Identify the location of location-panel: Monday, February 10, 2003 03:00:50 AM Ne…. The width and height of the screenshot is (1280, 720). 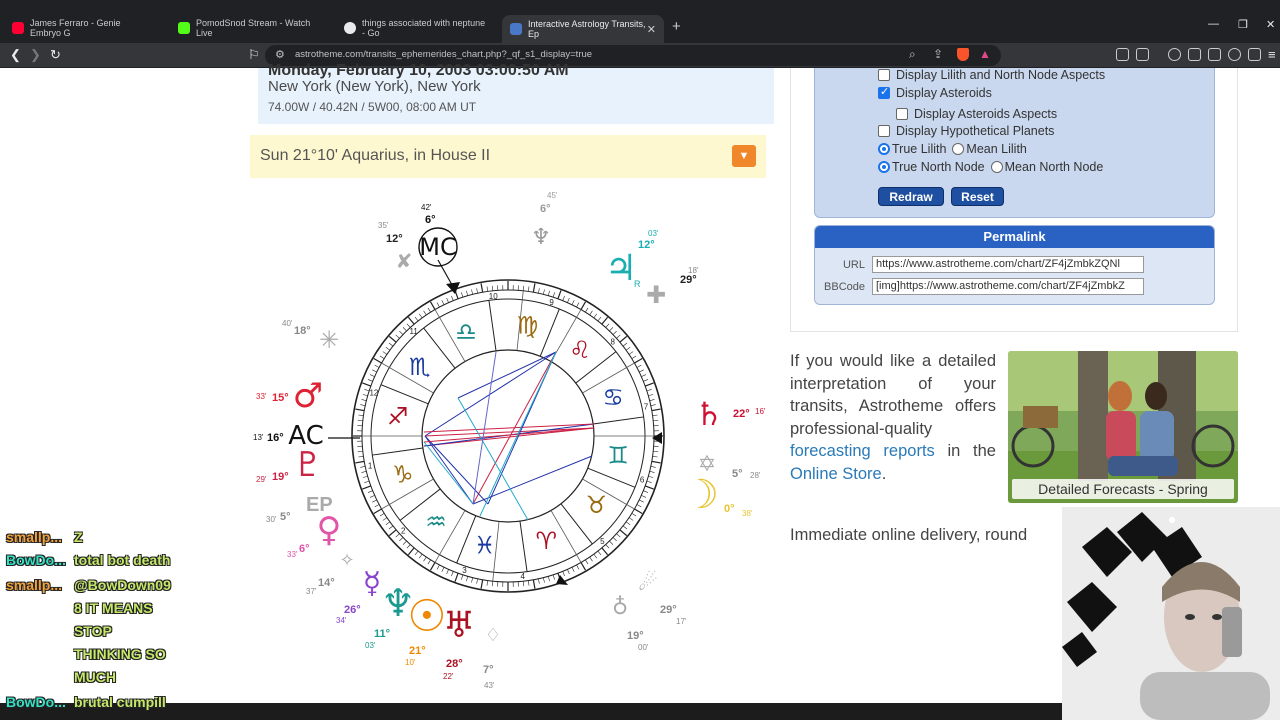
(516, 93).